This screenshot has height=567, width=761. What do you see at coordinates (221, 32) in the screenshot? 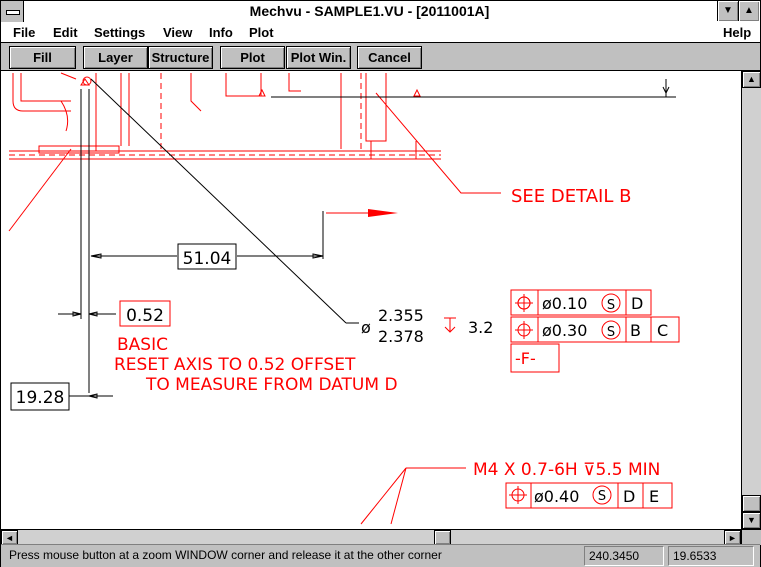
I see `menu-info: Info` at bounding box center [221, 32].